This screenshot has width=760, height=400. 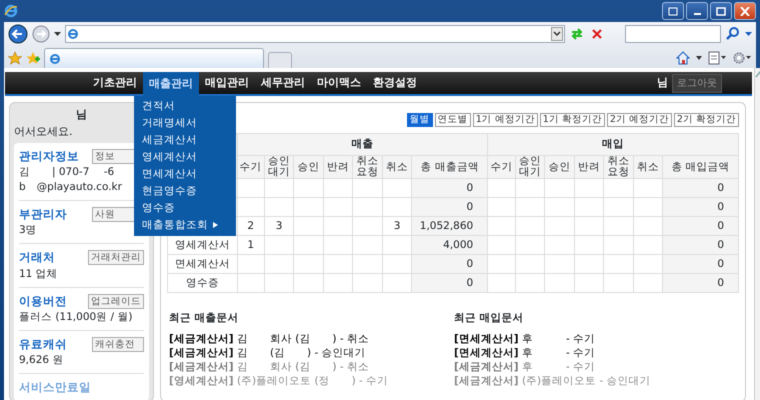 What do you see at coordinates (185, 123) in the screenshot?
I see `dropdown-item: 거래명세서` at bounding box center [185, 123].